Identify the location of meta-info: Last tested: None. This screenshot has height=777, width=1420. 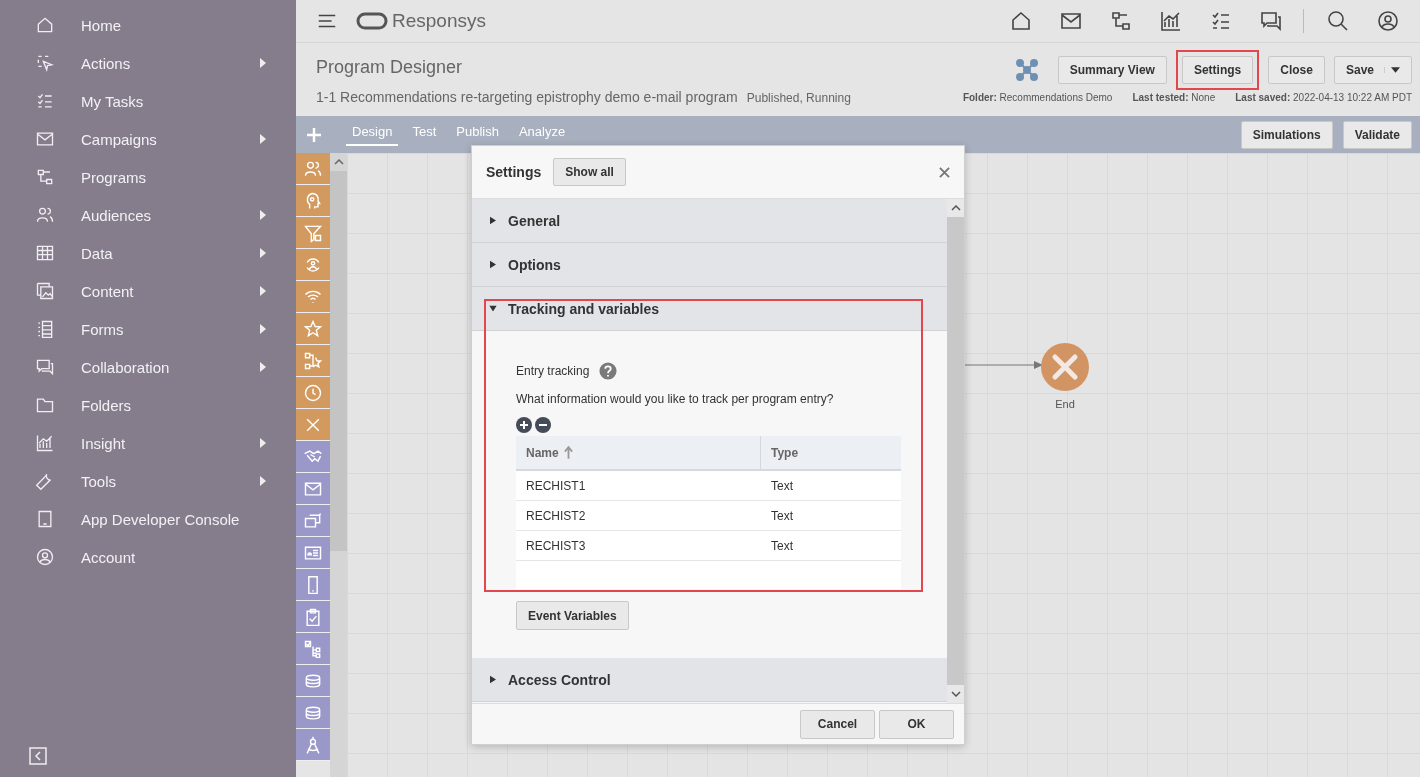
(1174, 97).